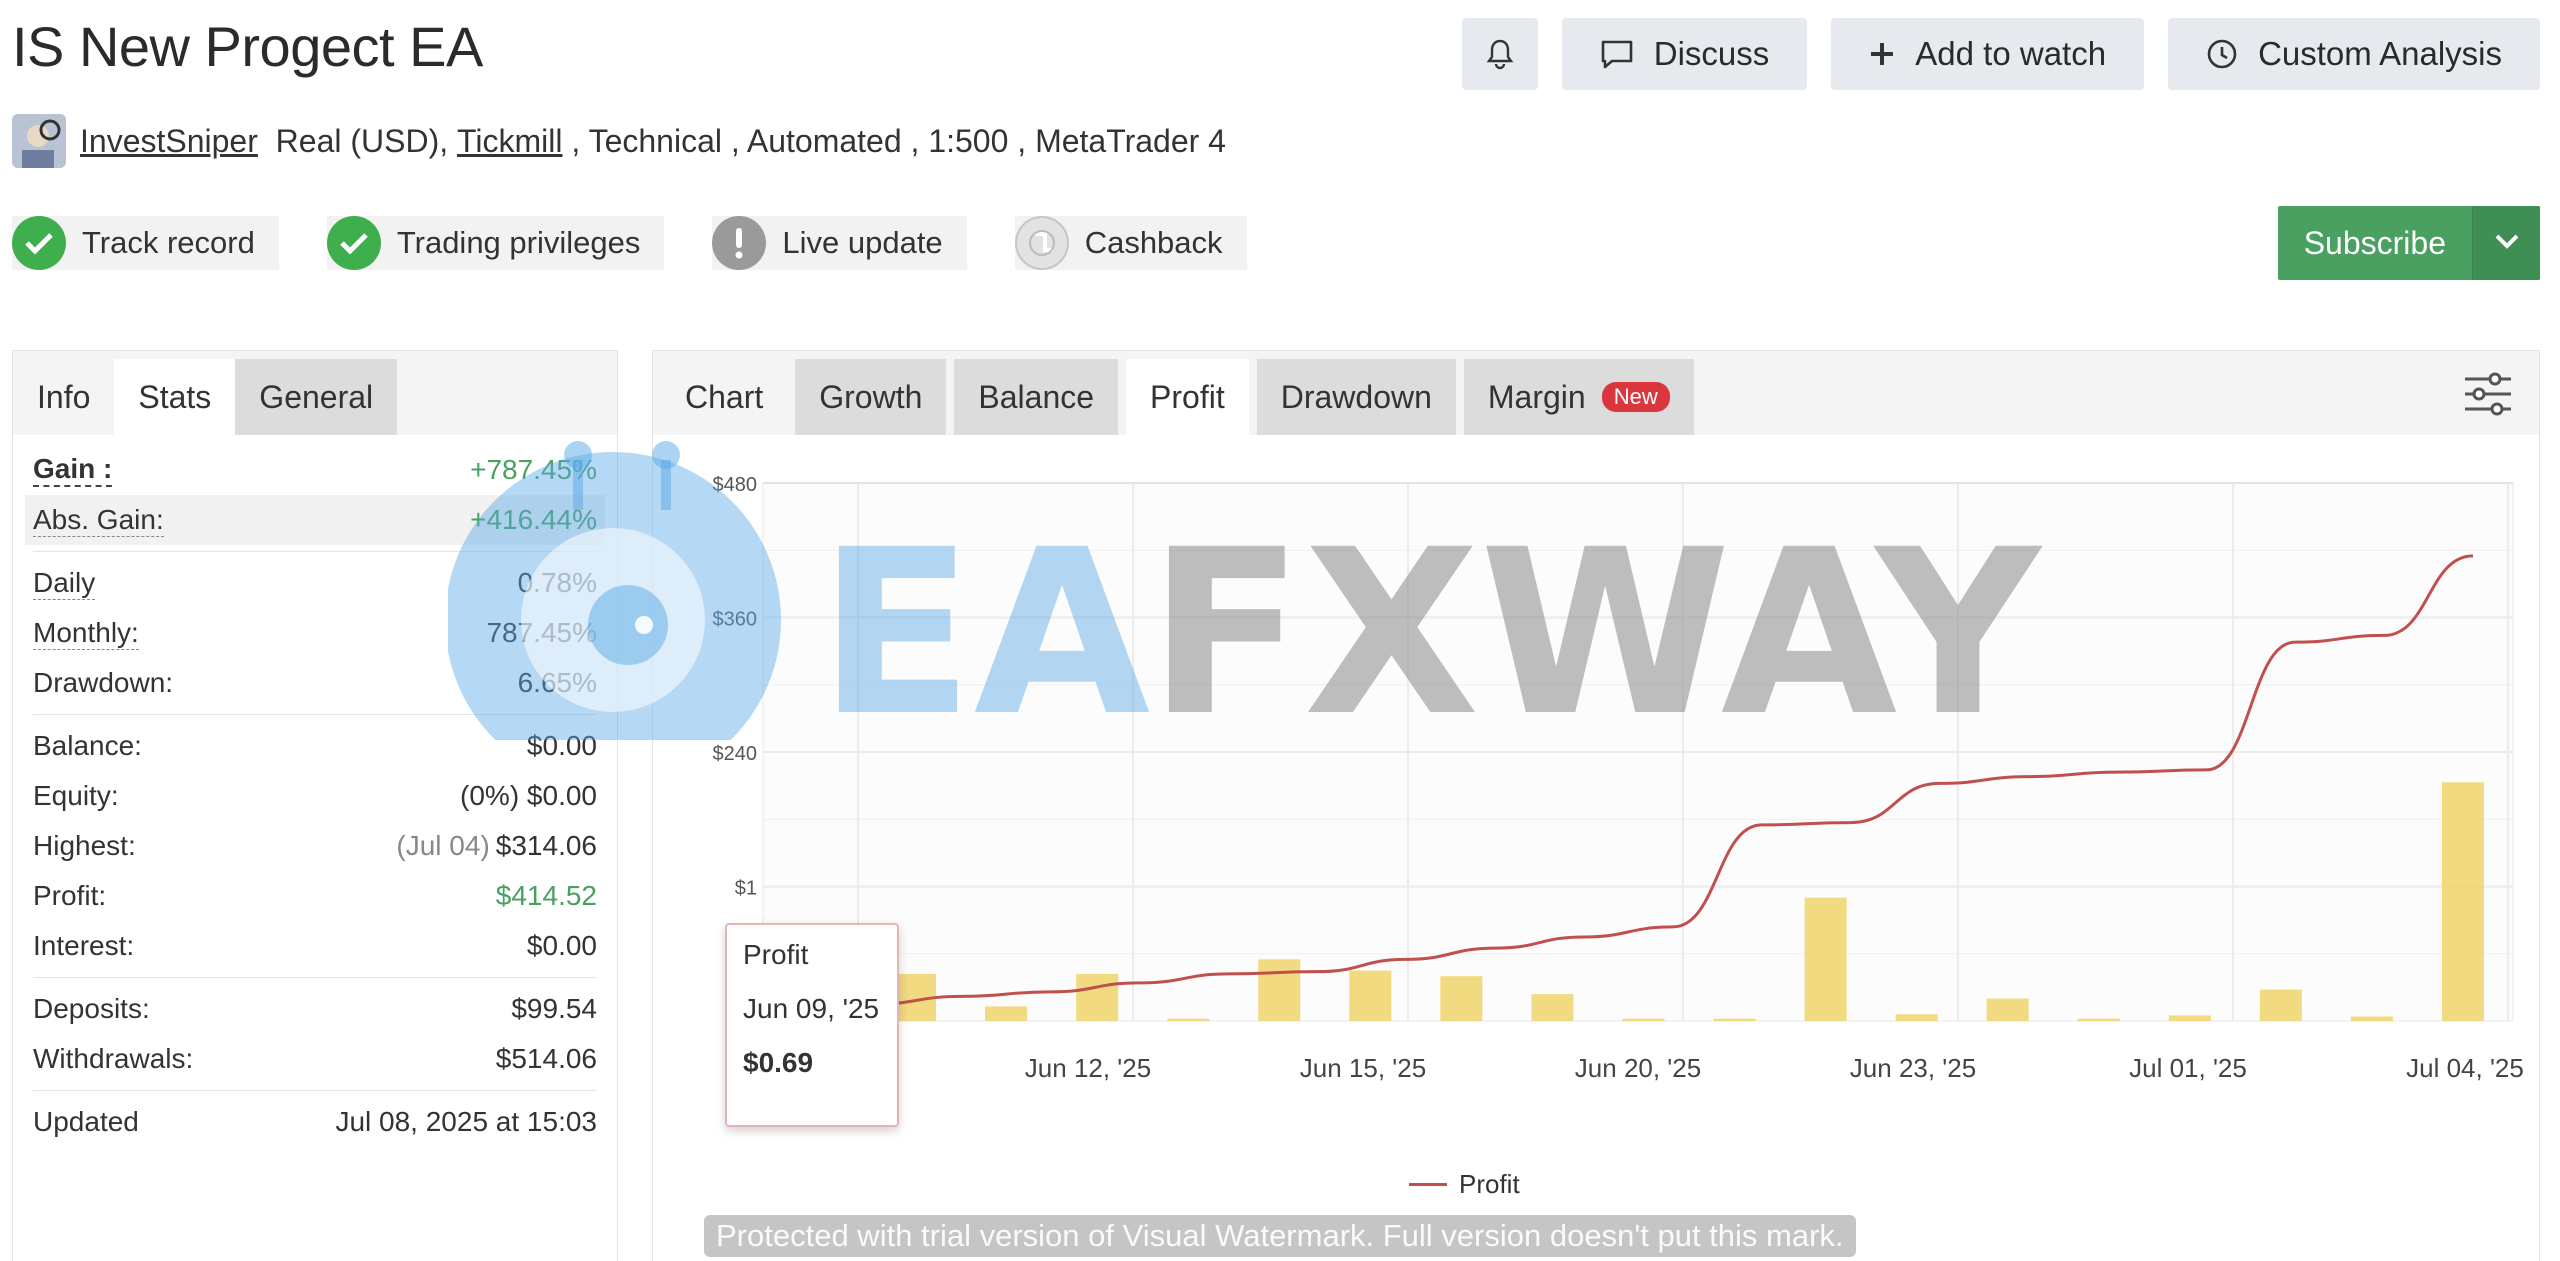  What do you see at coordinates (1428, 1184) in the screenshot?
I see `legend-line-swatch` at bounding box center [1428, 1184].